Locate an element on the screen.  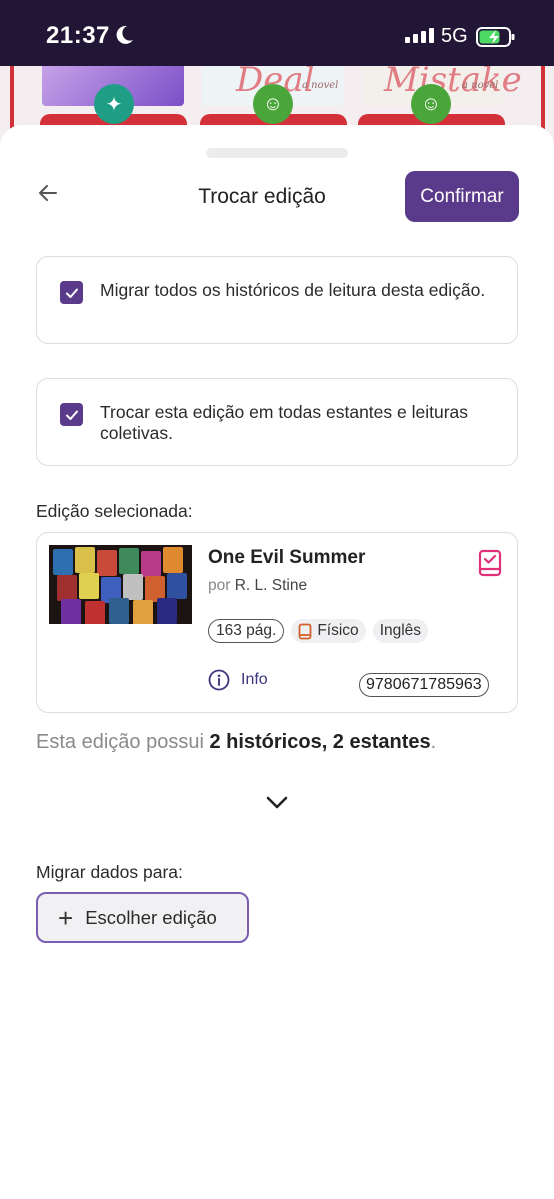
sparkle-badge-icon: ✦ is located at coordinates (114, 104).